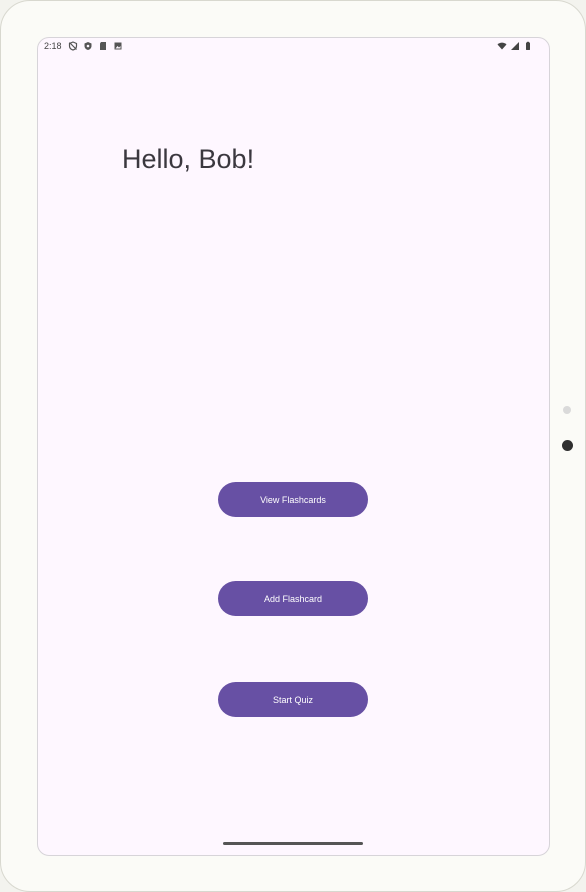 The width and height of the screenshot is (586, 892). What do you see at coordinates (118, 46) in the screenshot?
I see `photo-icon` at bounding box center [118, 46].